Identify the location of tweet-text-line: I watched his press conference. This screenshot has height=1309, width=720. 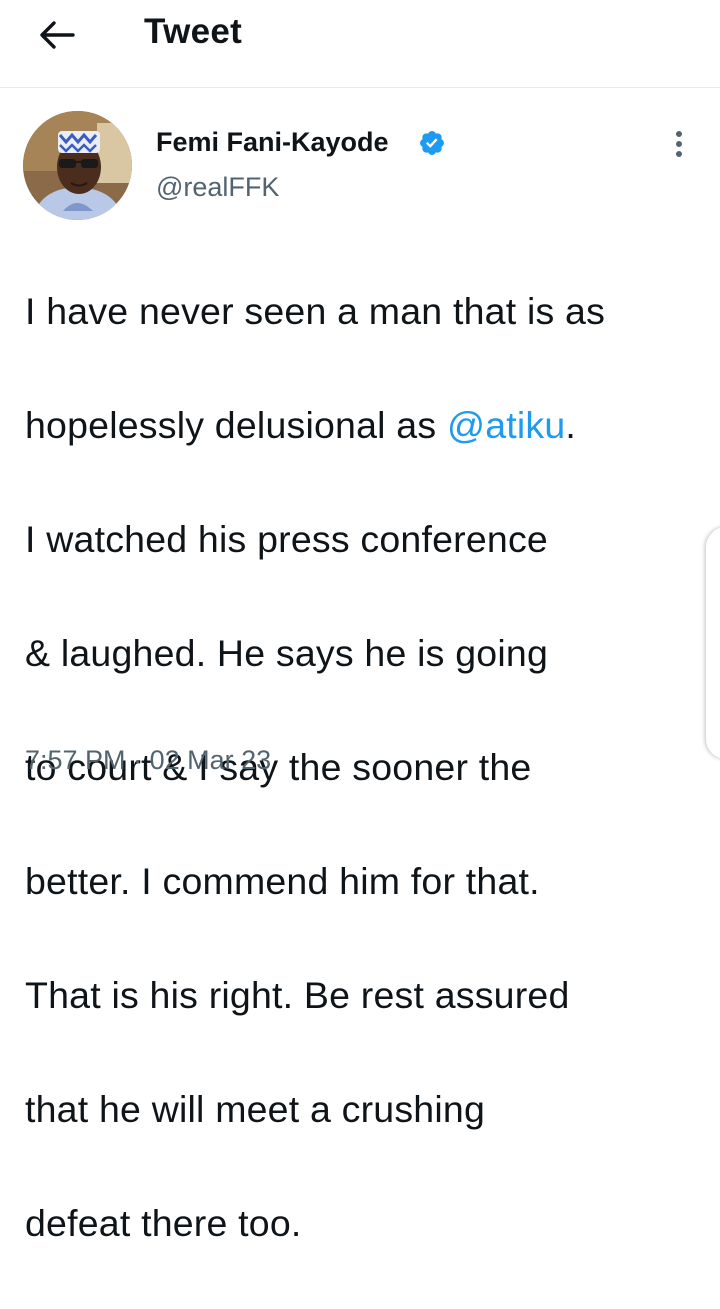
(286, 539).